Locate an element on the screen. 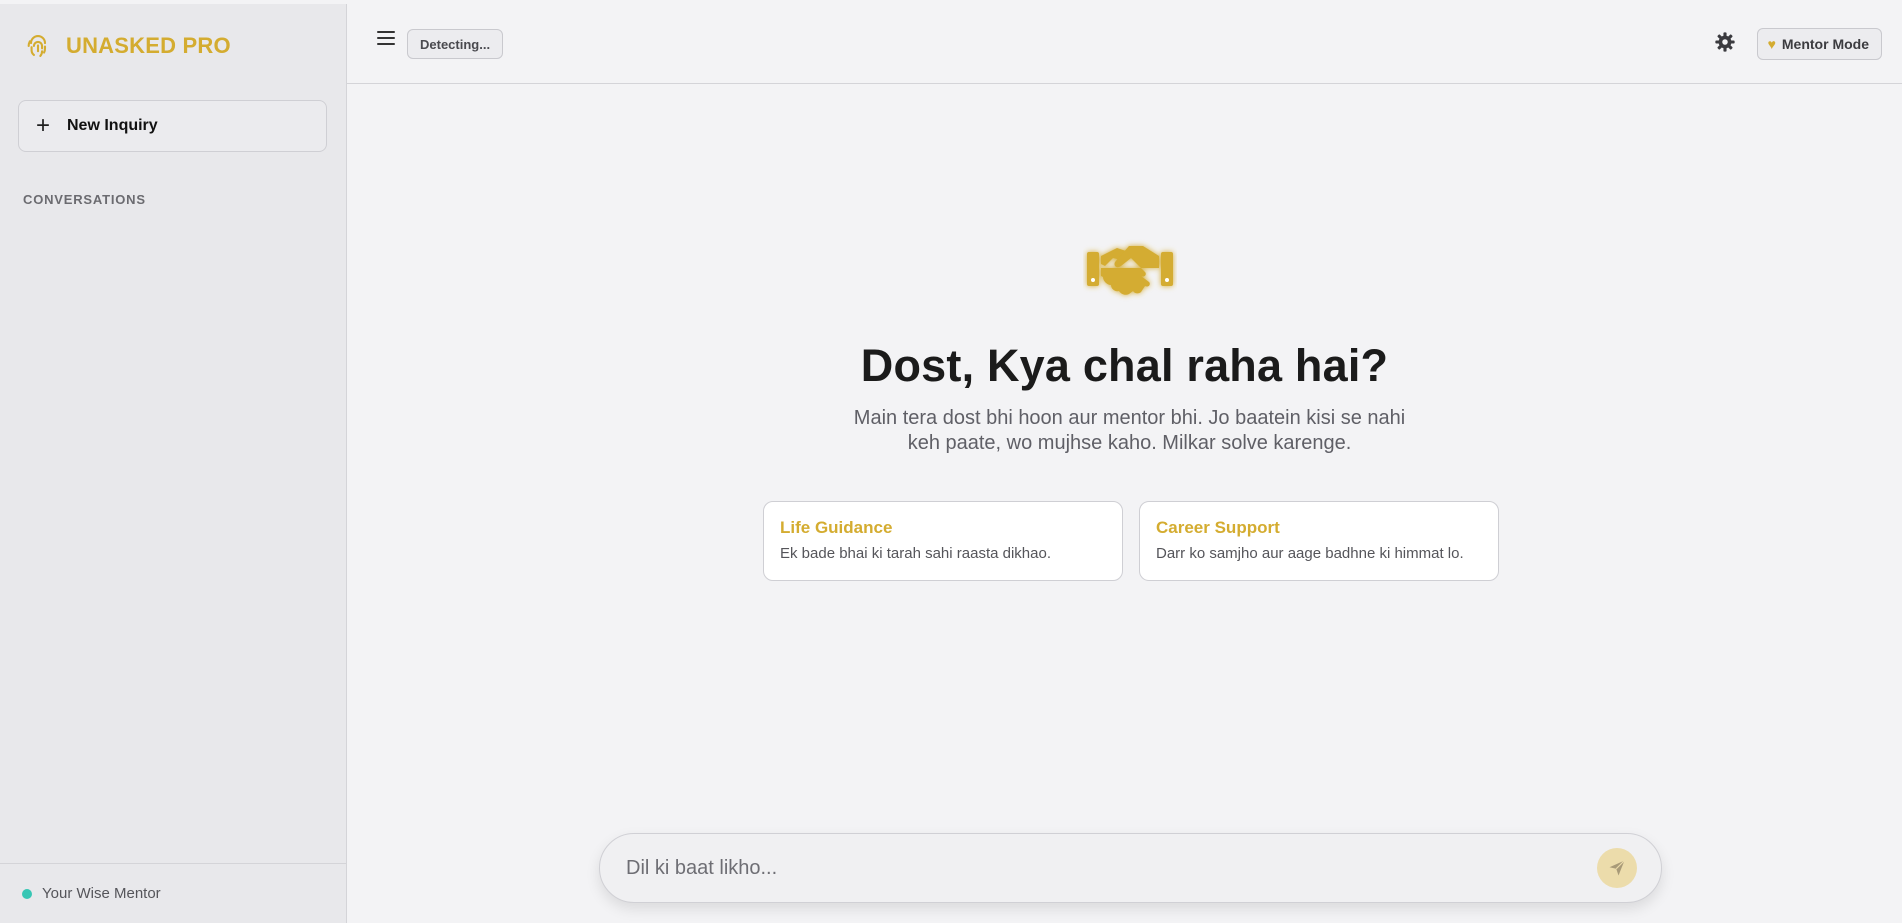 This screenshot has height=923, width=1902. send-icon is located at coordinates (1617, 868).